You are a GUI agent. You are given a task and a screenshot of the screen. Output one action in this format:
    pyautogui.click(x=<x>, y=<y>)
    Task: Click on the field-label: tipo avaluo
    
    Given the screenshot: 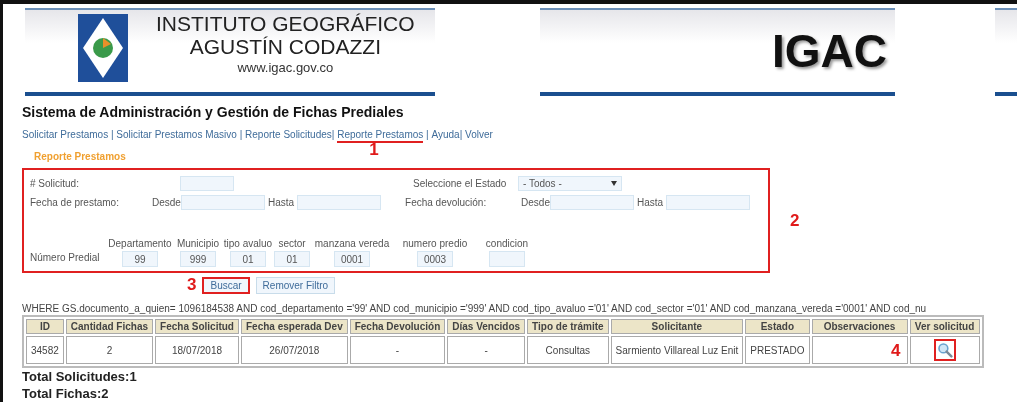 What is the action you would take?
    pyautogui.click(x=248, y=243)
    